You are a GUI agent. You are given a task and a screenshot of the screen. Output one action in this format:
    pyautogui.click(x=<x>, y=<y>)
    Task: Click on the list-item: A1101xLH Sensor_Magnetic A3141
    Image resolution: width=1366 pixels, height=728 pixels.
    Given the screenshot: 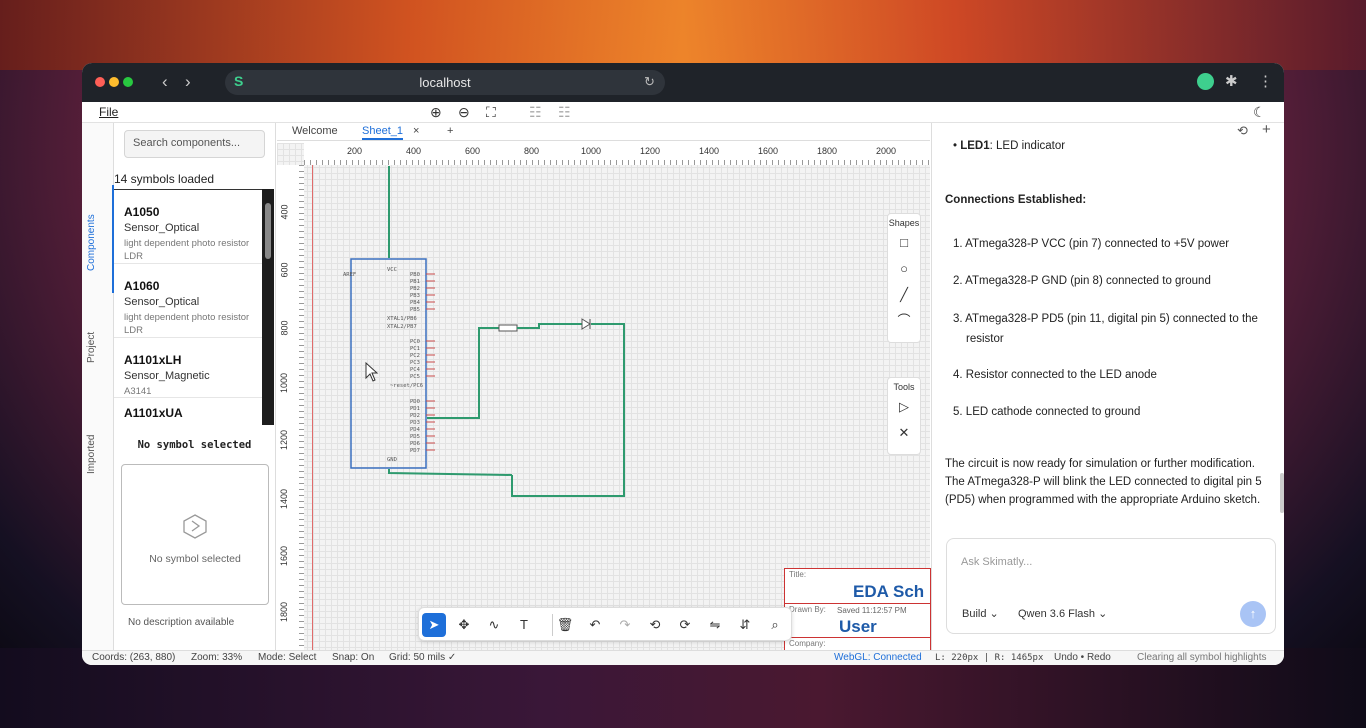 What is the action you would take?
    pyautogui.click(x=194, y=368)
    